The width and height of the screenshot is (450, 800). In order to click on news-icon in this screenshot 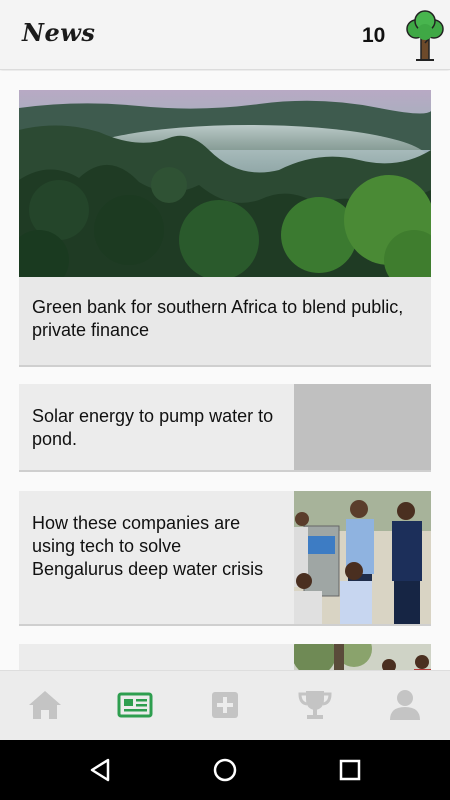, I will do `click(135, 705)`.